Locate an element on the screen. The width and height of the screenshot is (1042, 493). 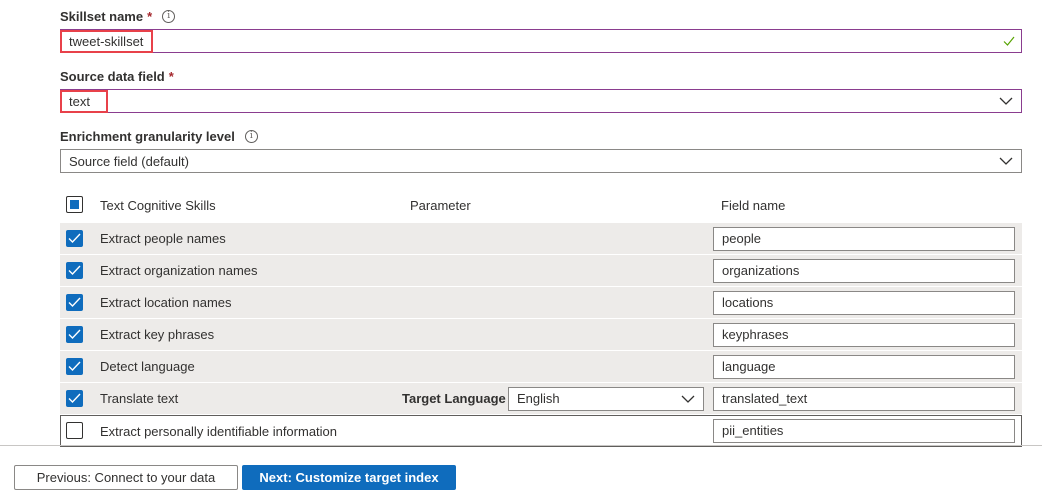
enrichment-level-label-text: Enrichment granularity level is located at coordinates (147, 136).